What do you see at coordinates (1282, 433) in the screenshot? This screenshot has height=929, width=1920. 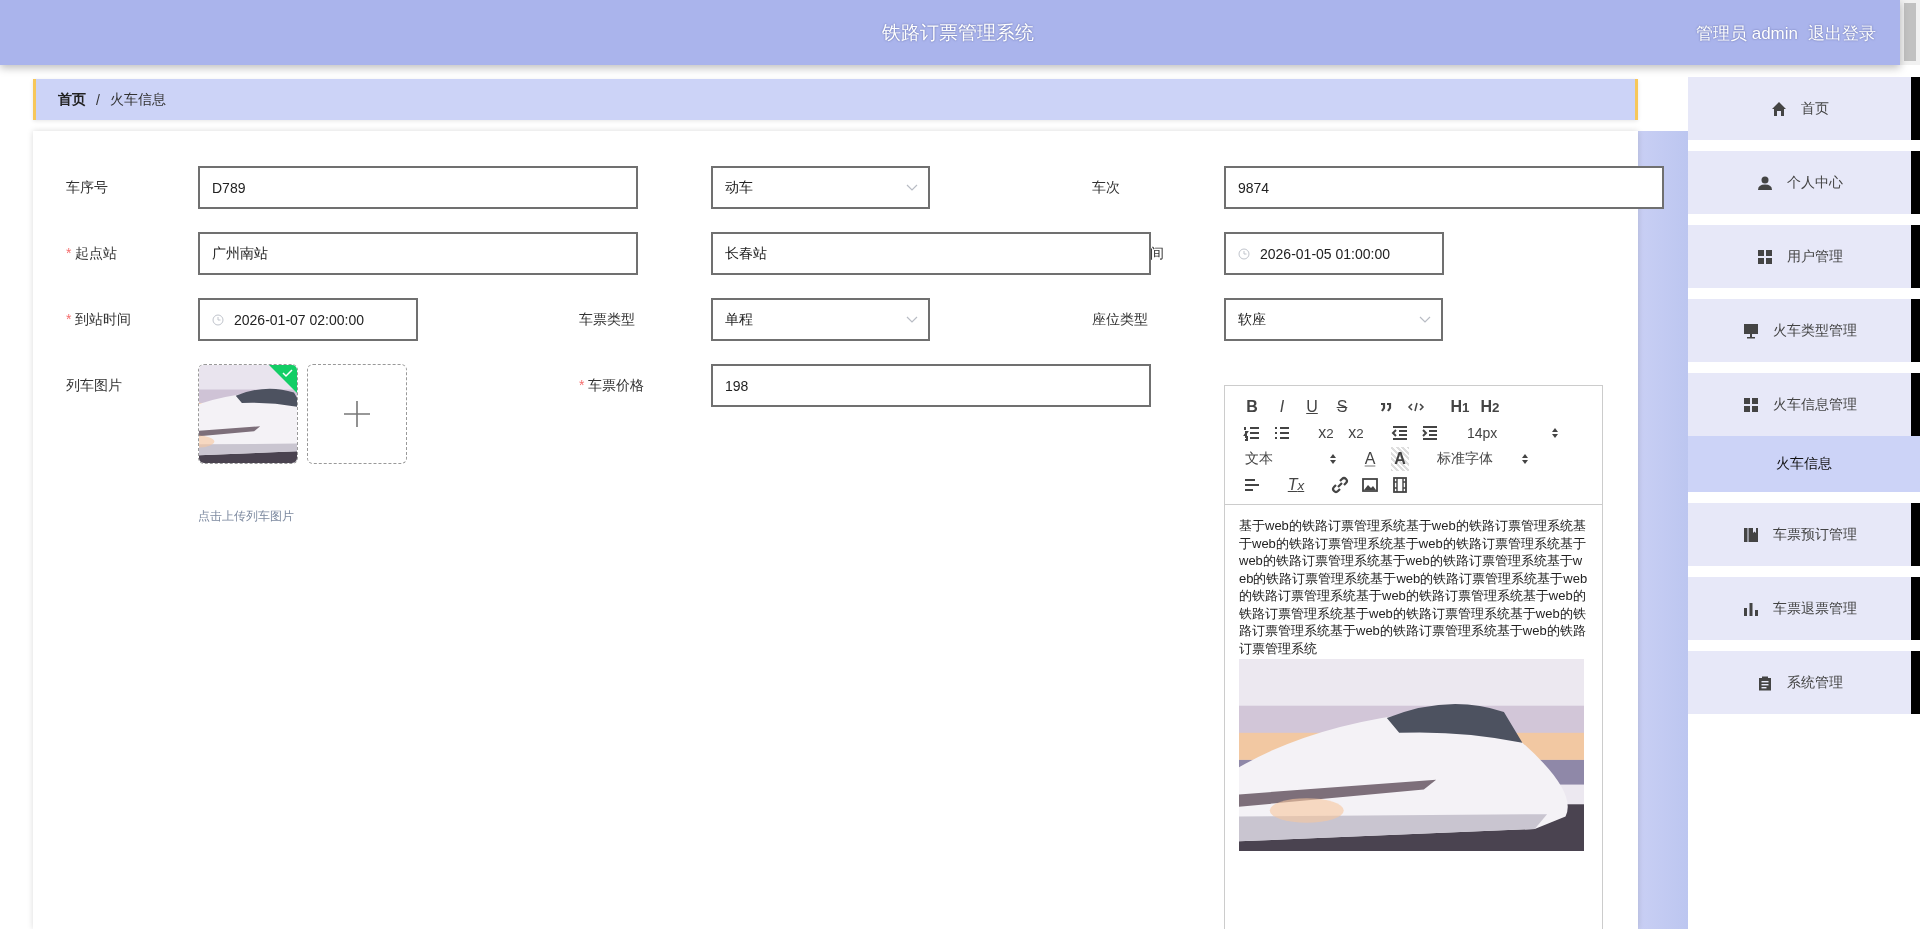 I see `bullet-list-icon` at bounding box center [1282, 433].